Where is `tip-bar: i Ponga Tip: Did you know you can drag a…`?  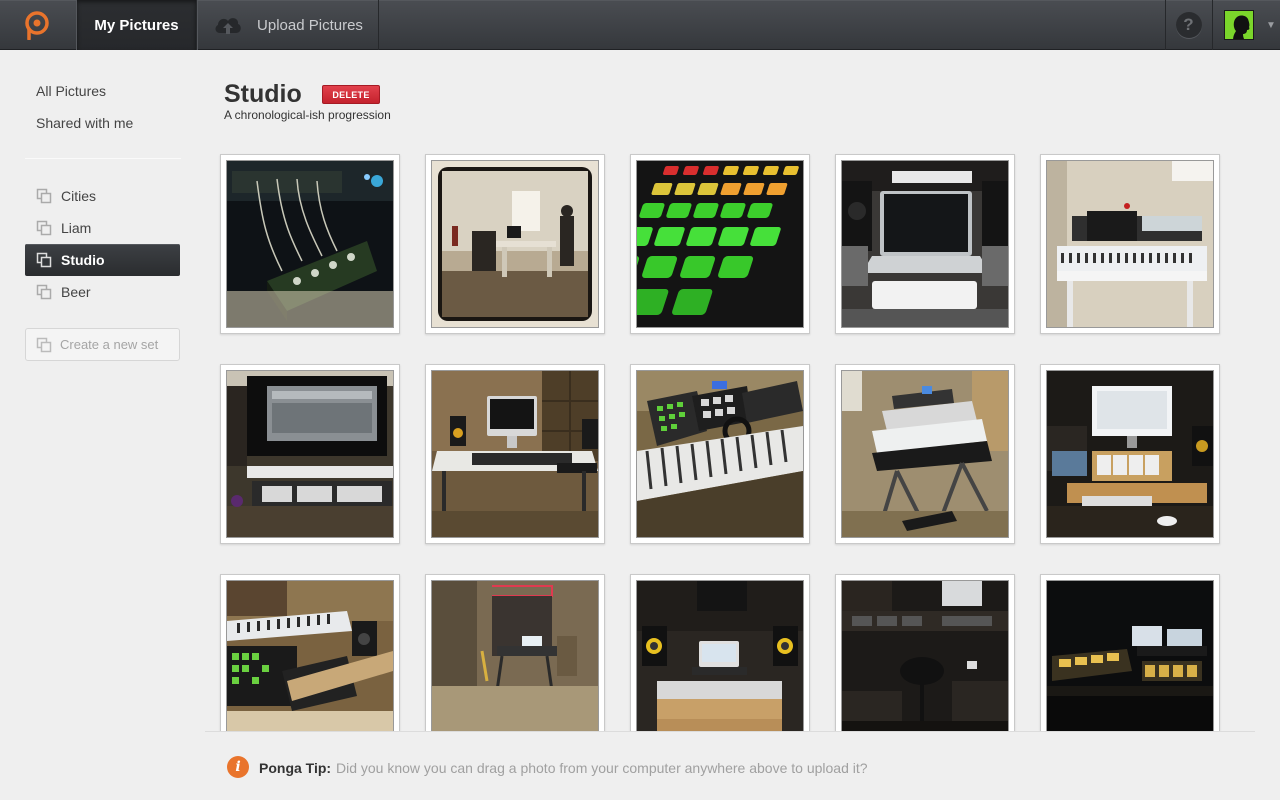
tip-bar: i Ponga Tip: Did you know you can drag a… is located at coordinates (730, 765).